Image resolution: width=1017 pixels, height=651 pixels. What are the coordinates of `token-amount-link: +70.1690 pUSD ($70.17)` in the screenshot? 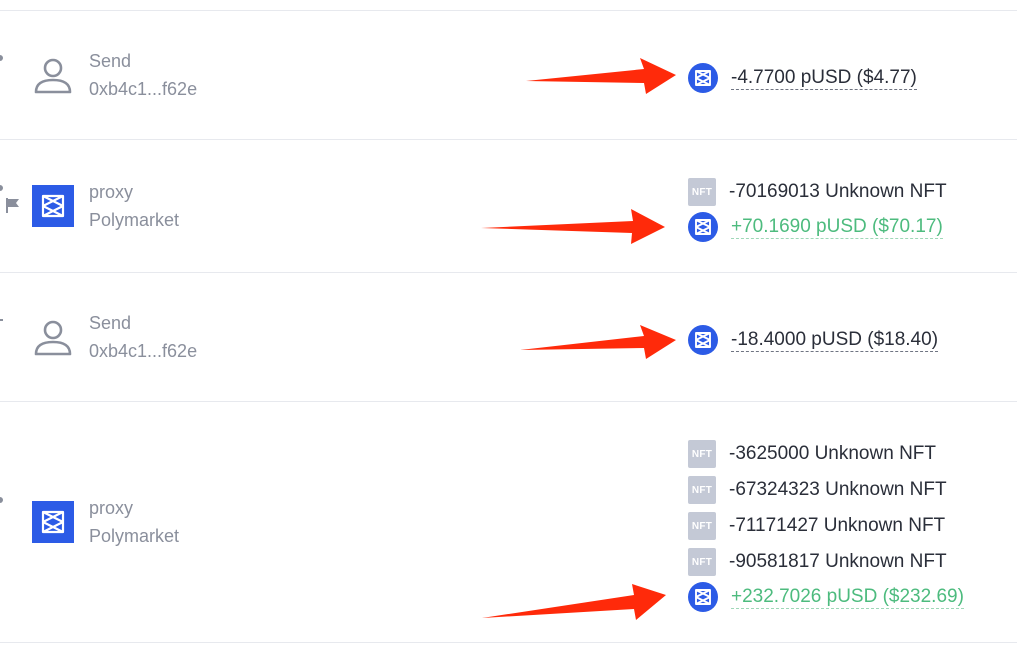 It's located at (837, 227).